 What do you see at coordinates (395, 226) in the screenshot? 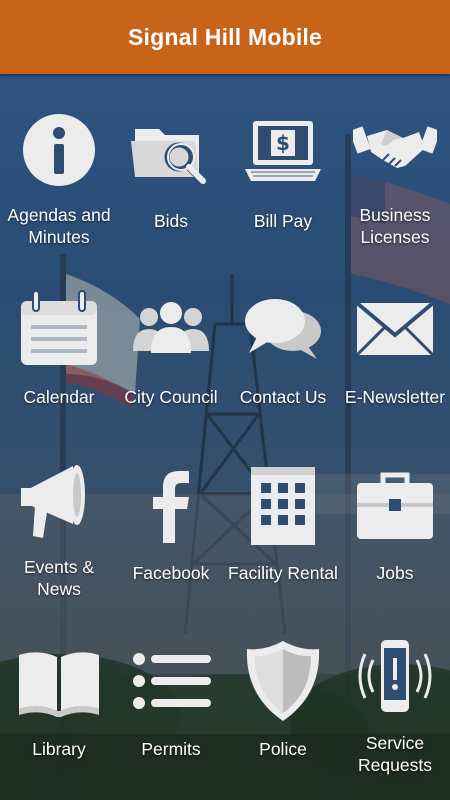
I see `tile-label: Business Licenses` at bounding box center [395, 226].